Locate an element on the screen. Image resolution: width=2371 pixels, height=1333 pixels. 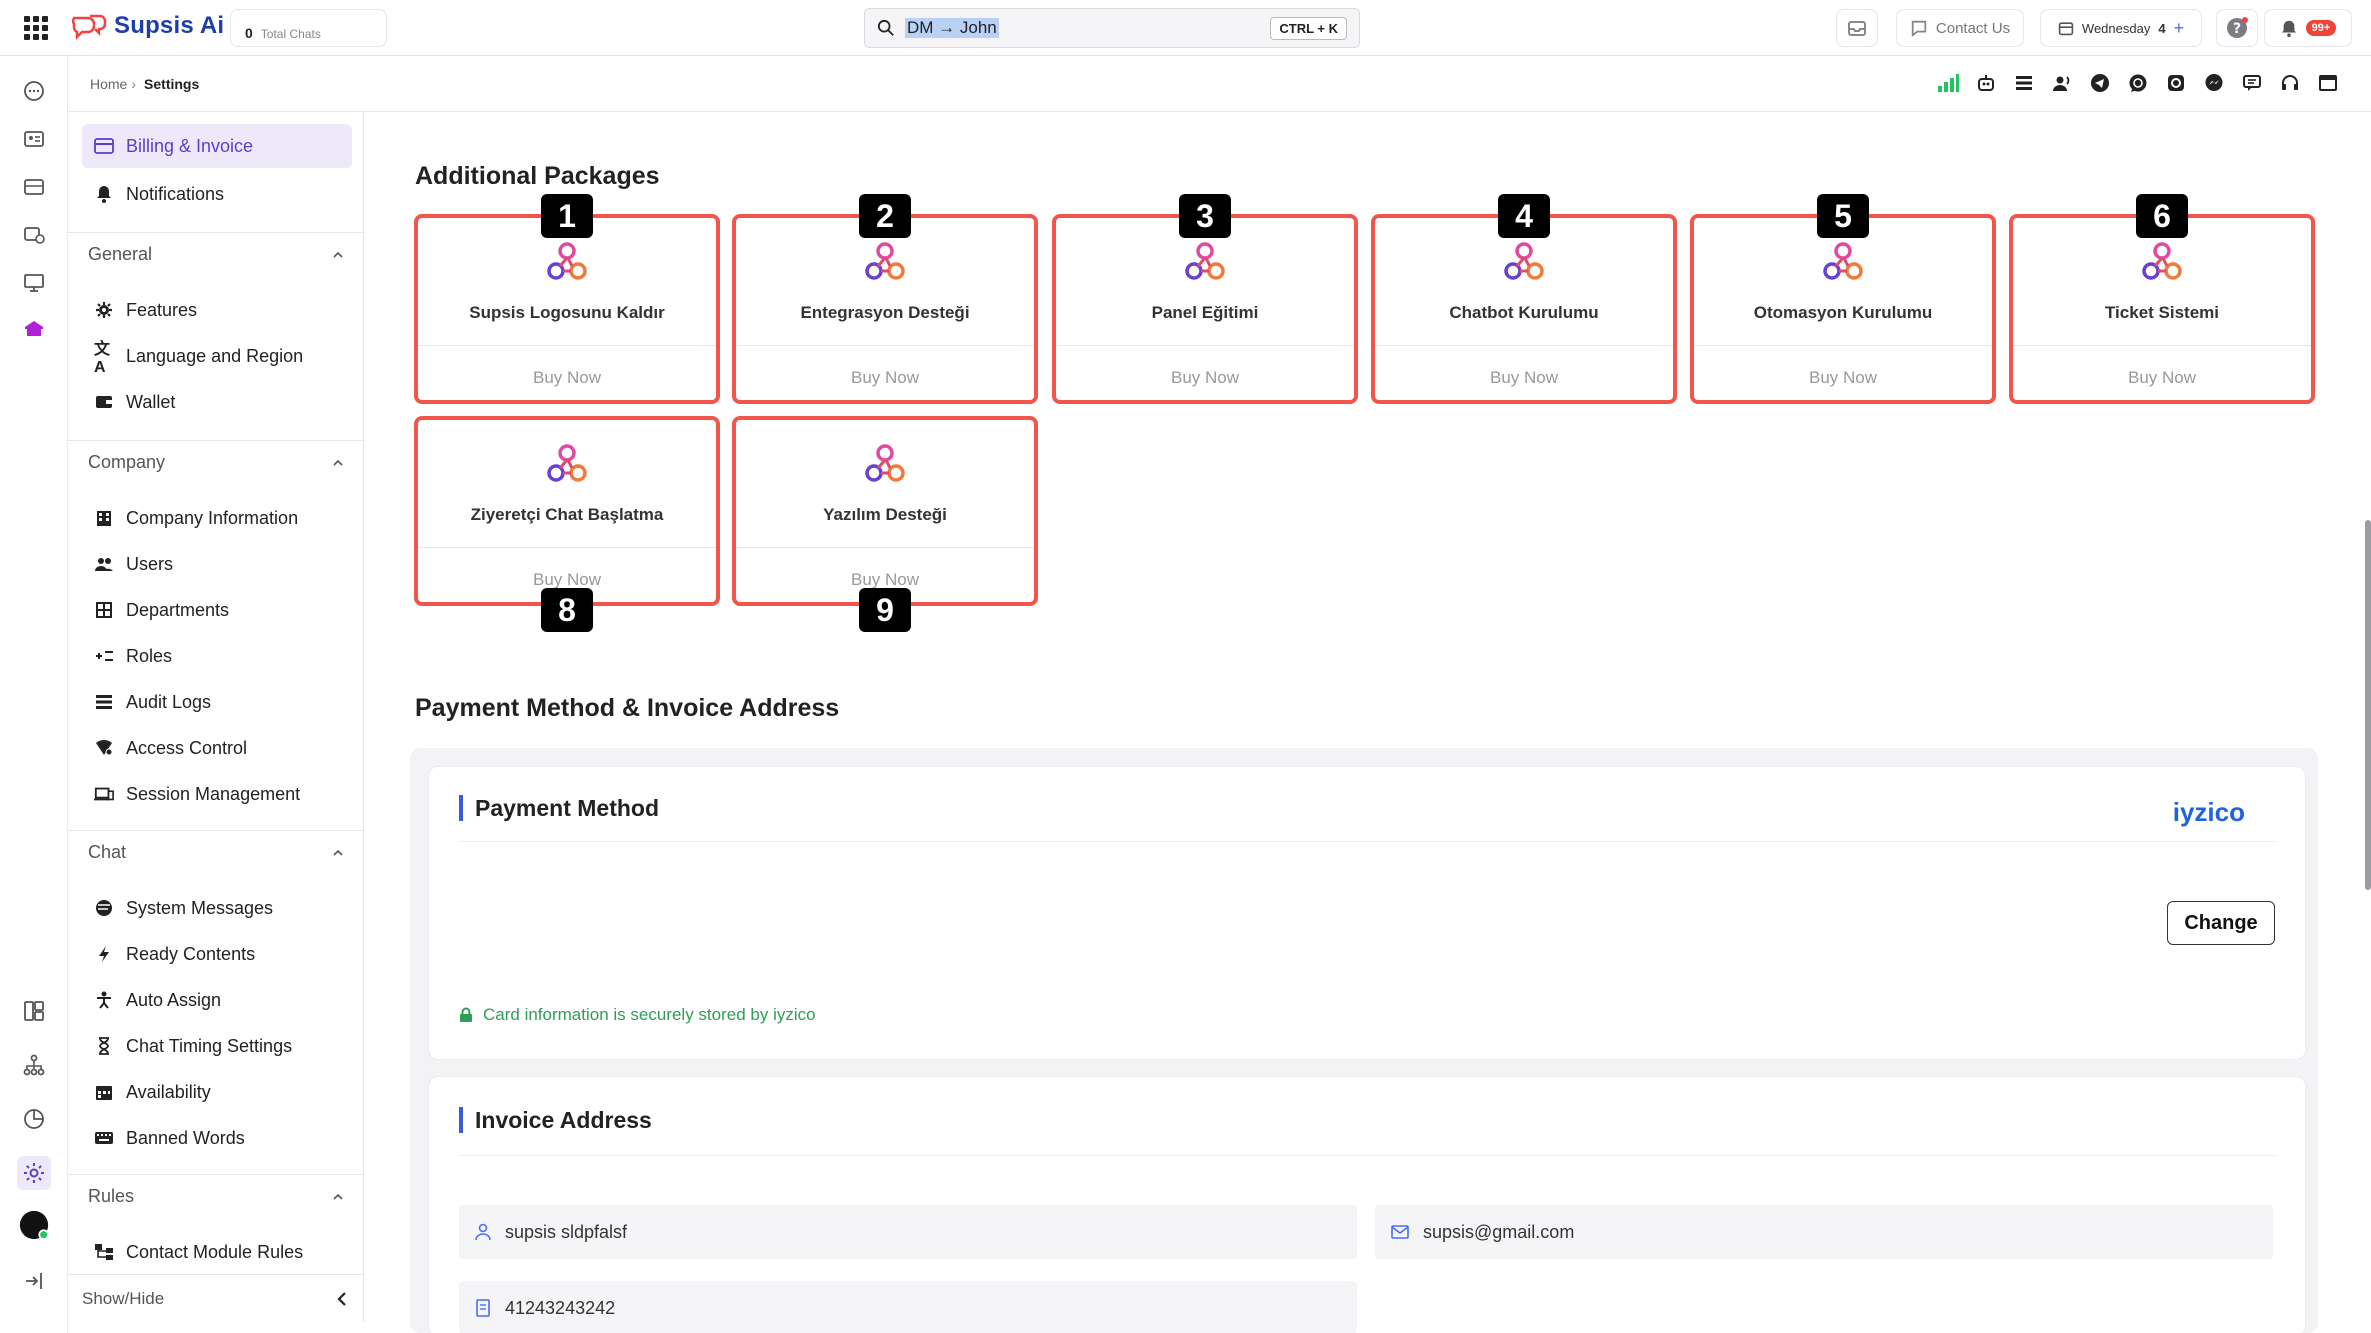
total-chats-counter: 0 Total Chats is located at coordinates (308, 28).